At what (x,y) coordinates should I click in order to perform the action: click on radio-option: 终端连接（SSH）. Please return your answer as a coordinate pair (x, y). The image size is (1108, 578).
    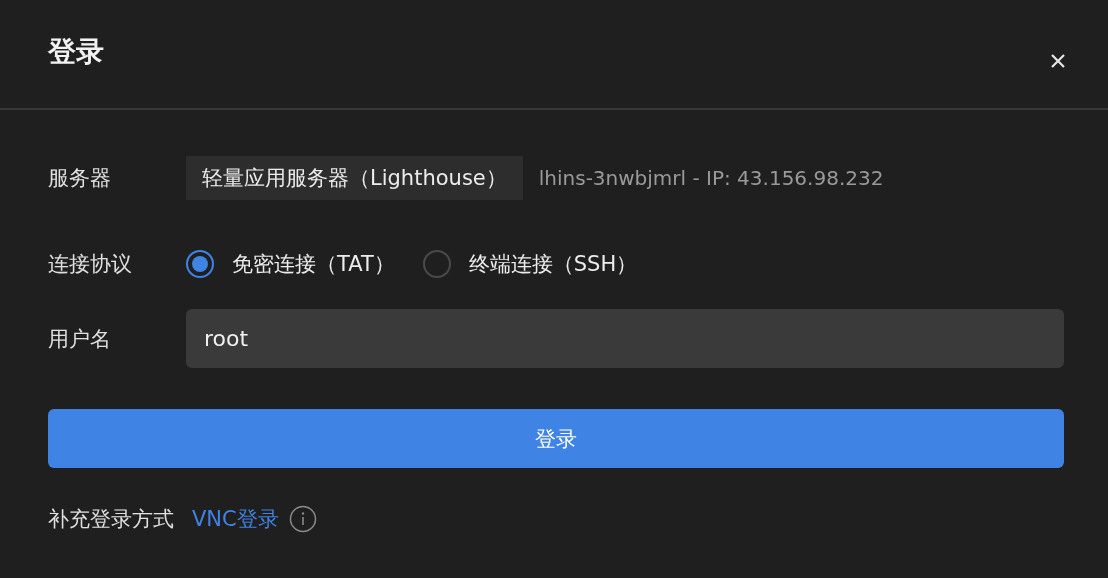
    Looking at the image, I should click on (530, 264).